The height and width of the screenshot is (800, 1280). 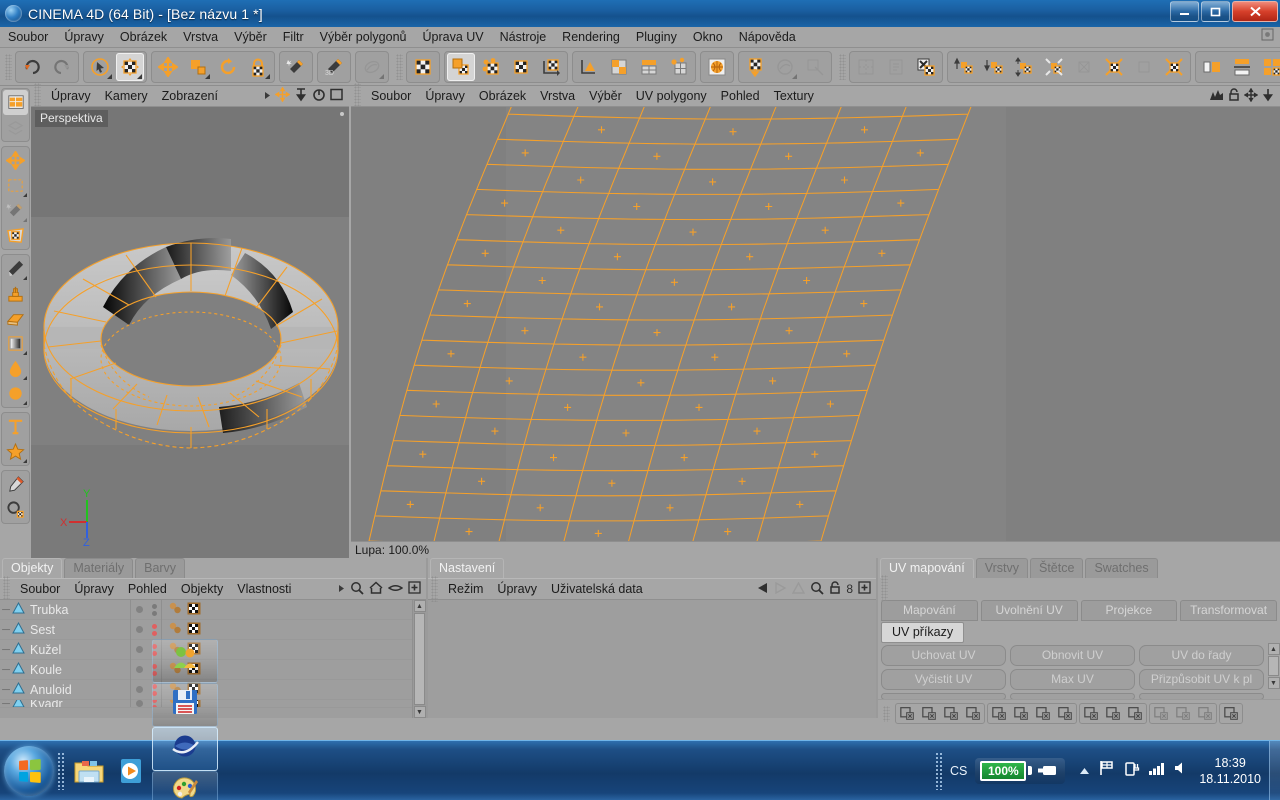 What do you see at coordinates (1157, 771) in the screenshot?
I see `network-icon` at bounding box center [1157, 771].